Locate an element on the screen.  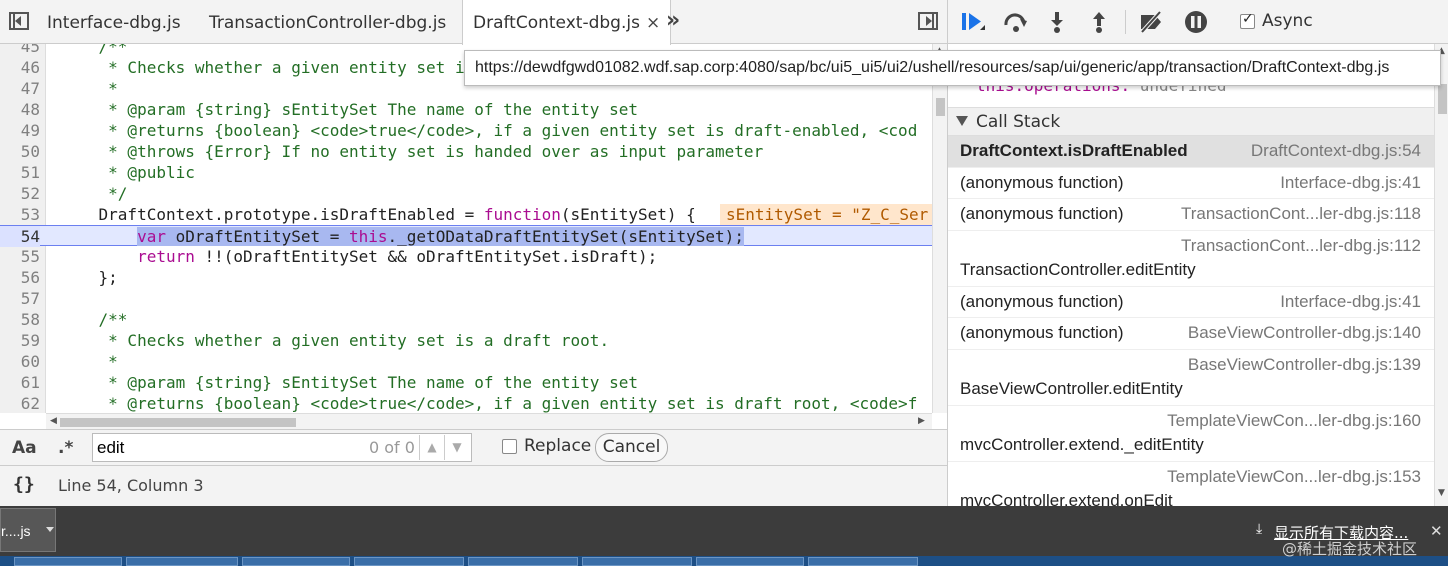
code-horizontal-scrollbar: ◀ ▶ is located at coordinates (489, 421).